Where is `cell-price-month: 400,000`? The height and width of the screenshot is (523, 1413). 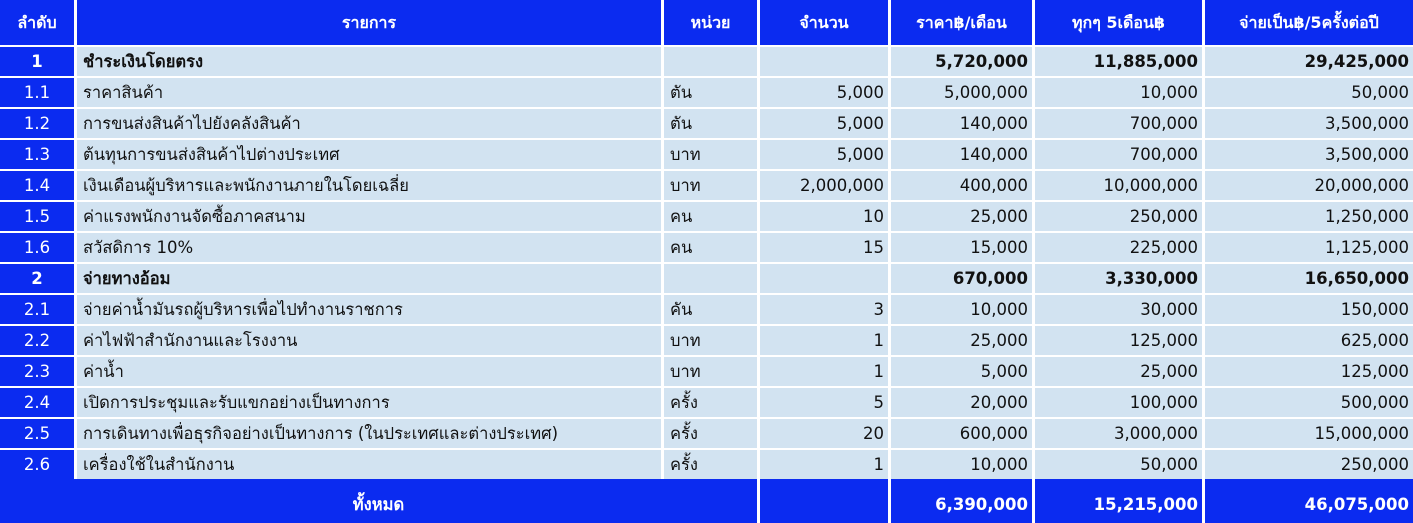 cell-price-month: 400,000 is located at coordinates (961, 185).